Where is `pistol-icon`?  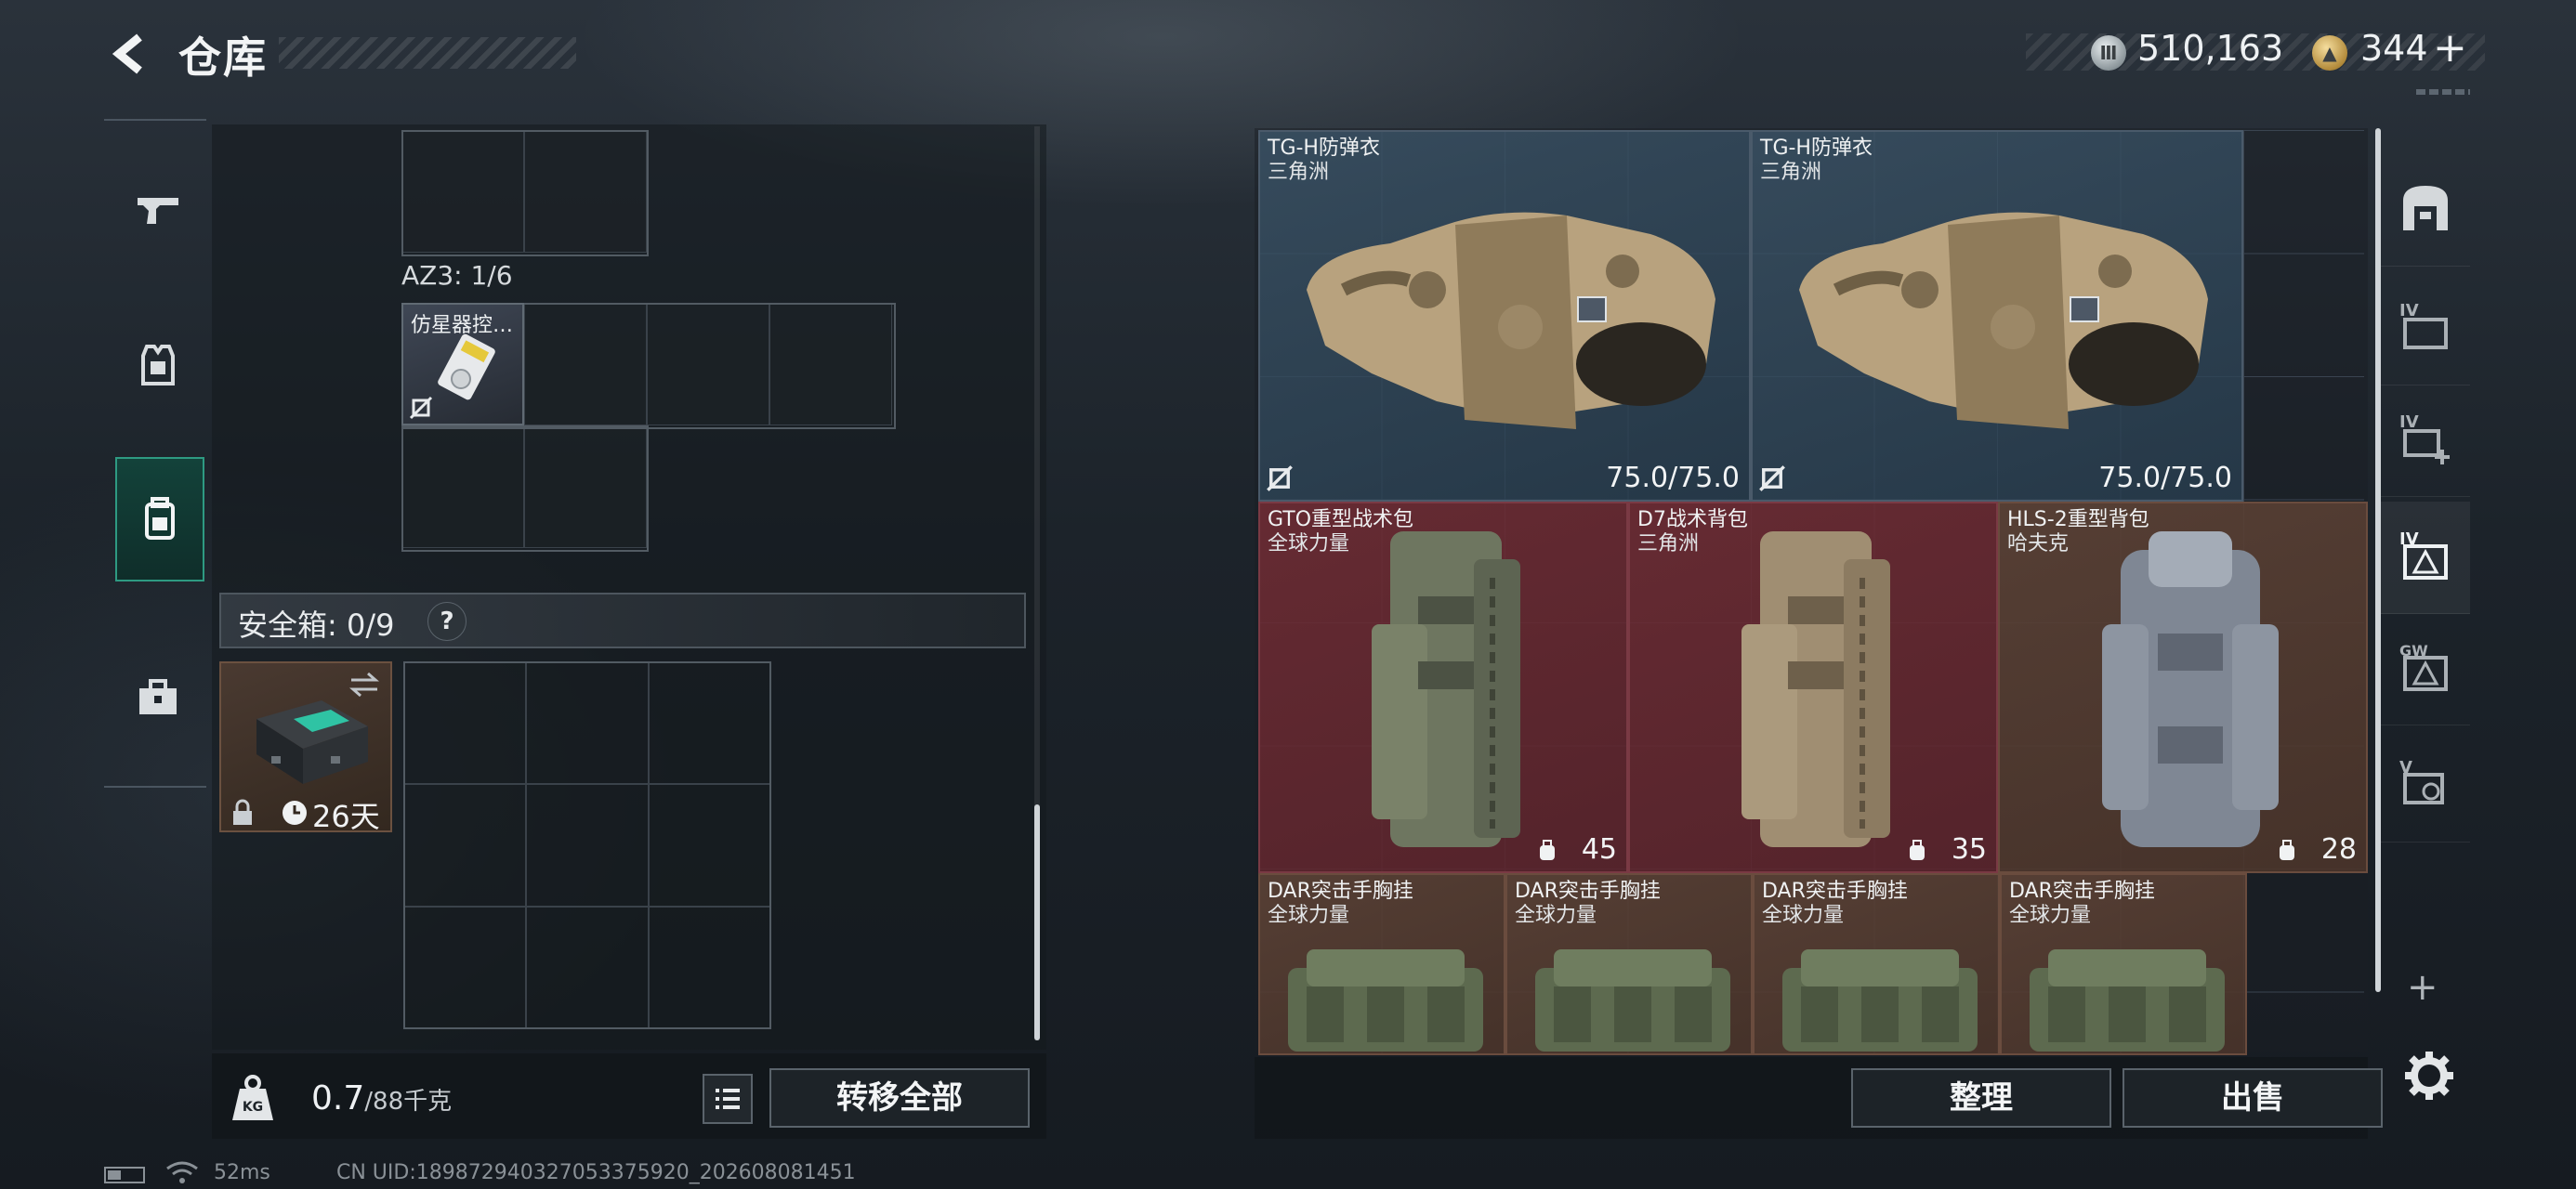
pistol-icon is located at coordinates (158, 211).